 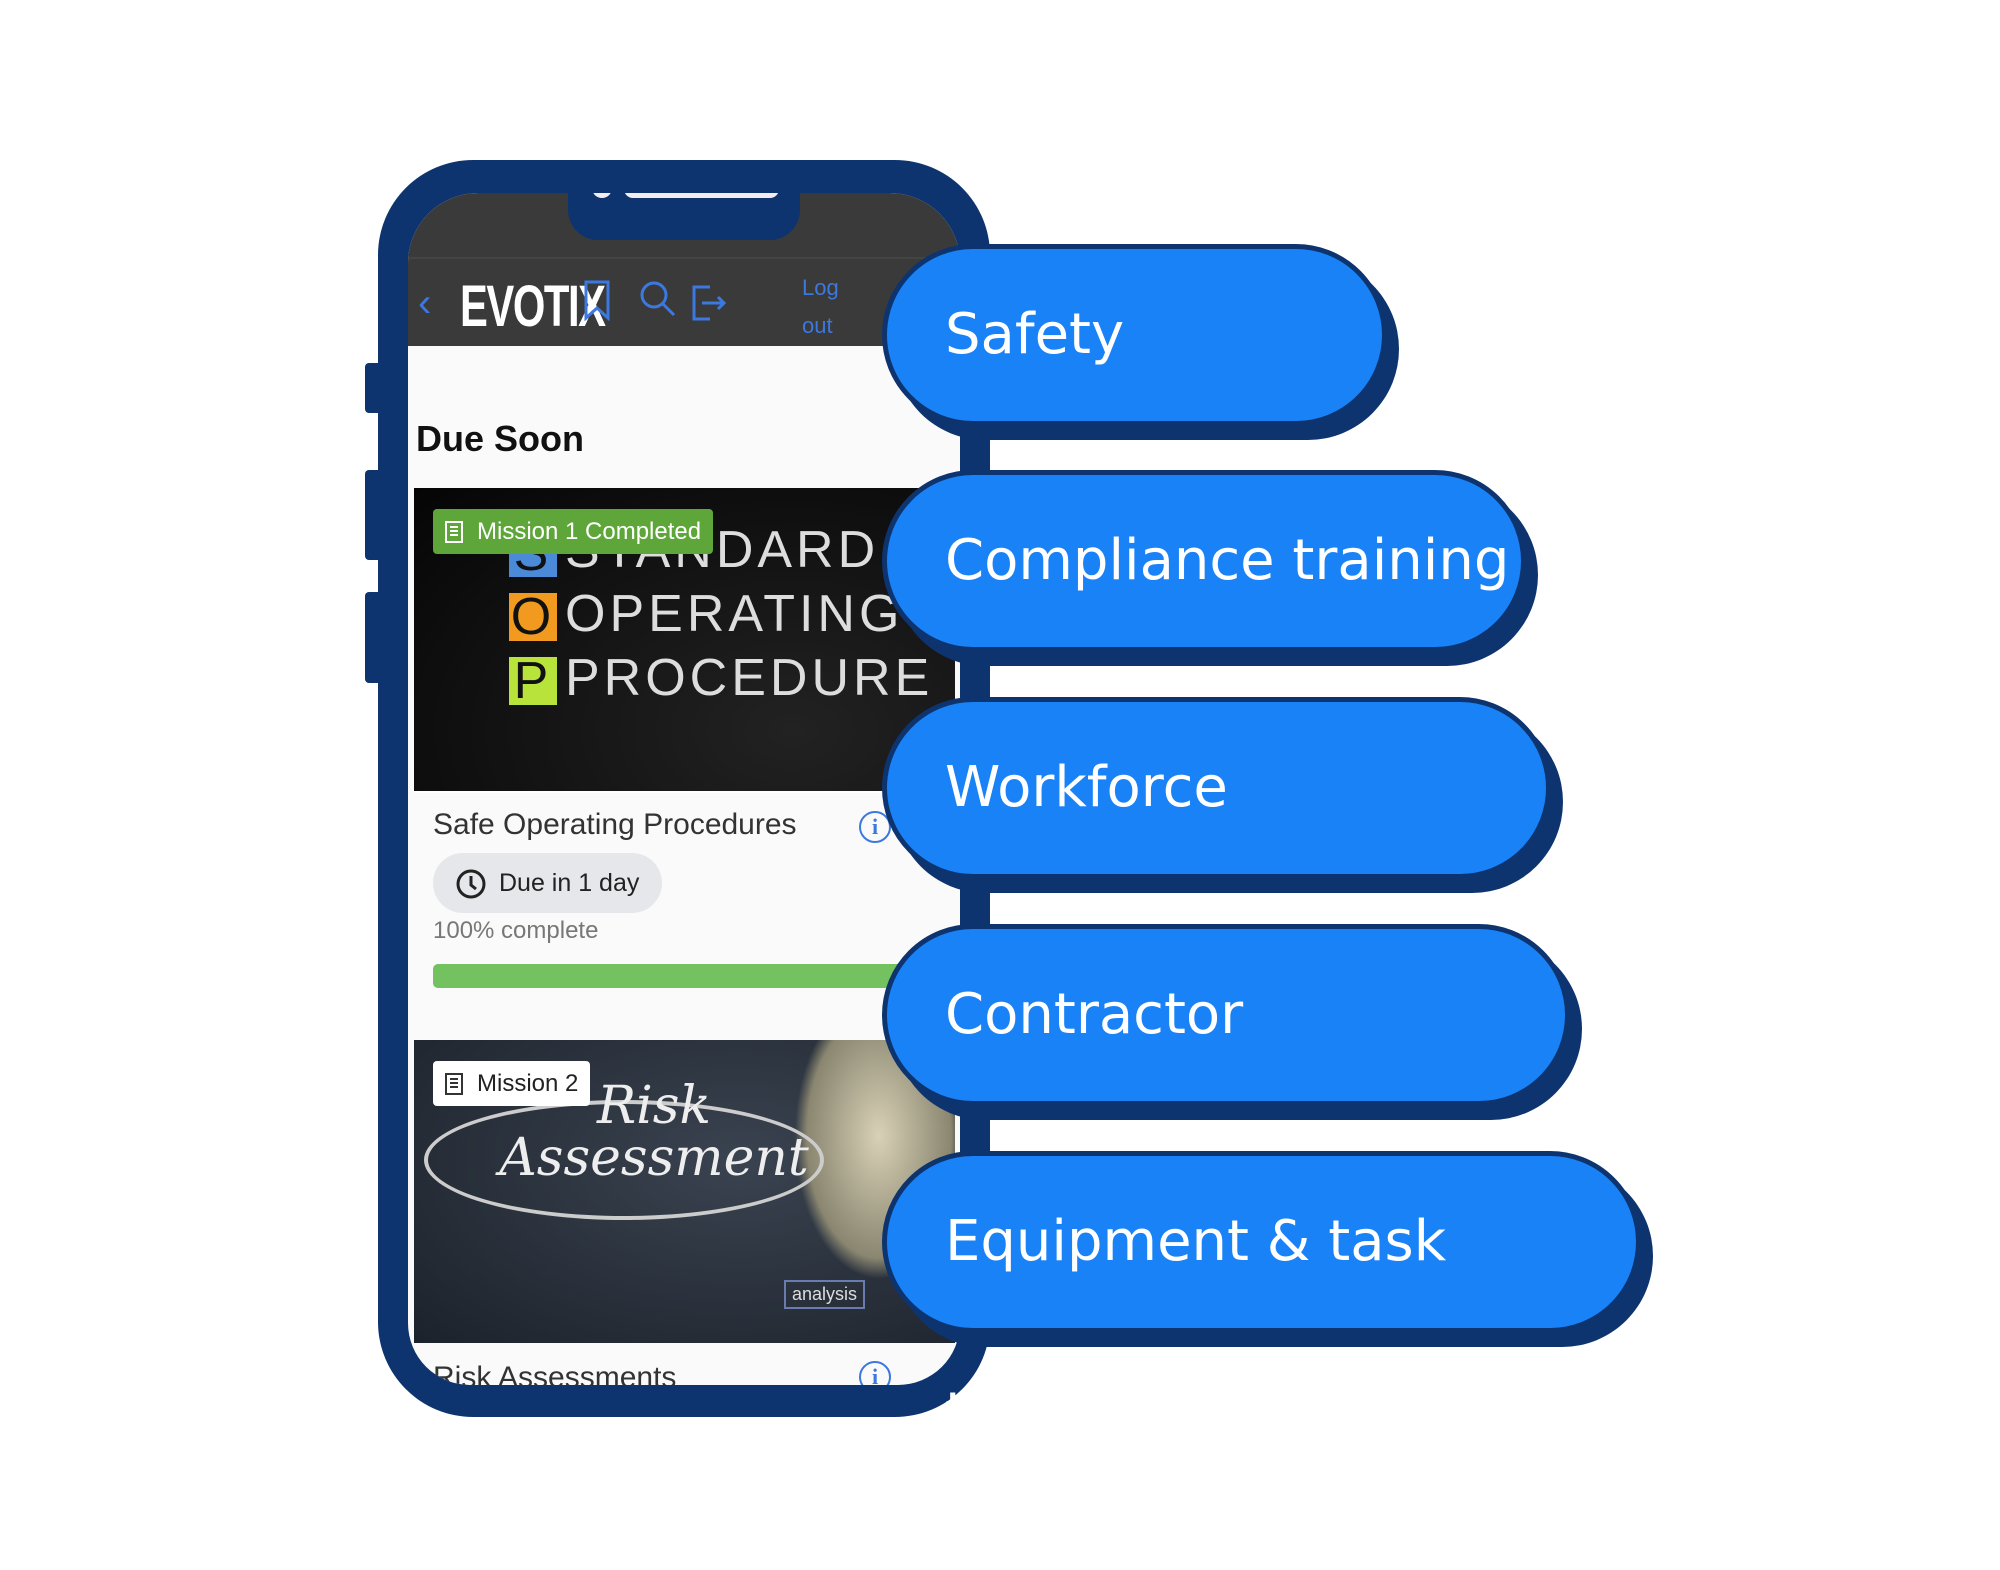 What do you see at coordinates (554, 1373) in the screenshot?
I see `course-title: Risk Assessments` at bounding box center [554, 1373].